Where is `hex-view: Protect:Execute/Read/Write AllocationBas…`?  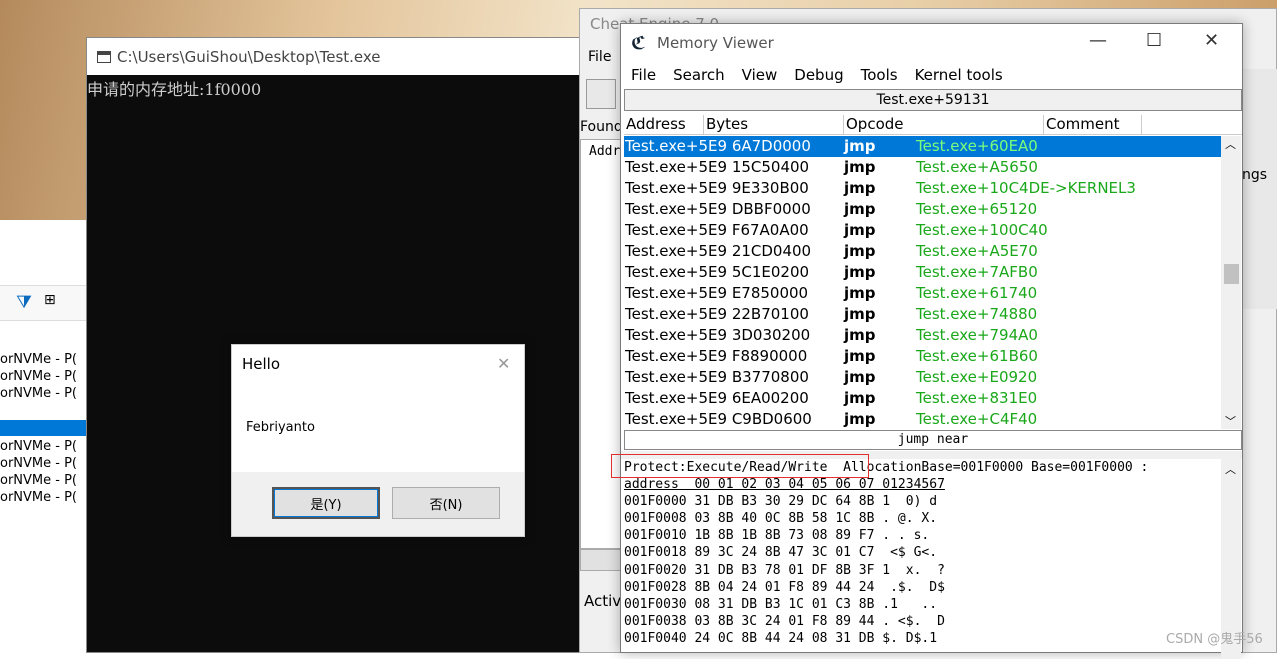 hex-view: Protect:Execute/Read/Write AllocationBas… is located at coordinates (922, 559).